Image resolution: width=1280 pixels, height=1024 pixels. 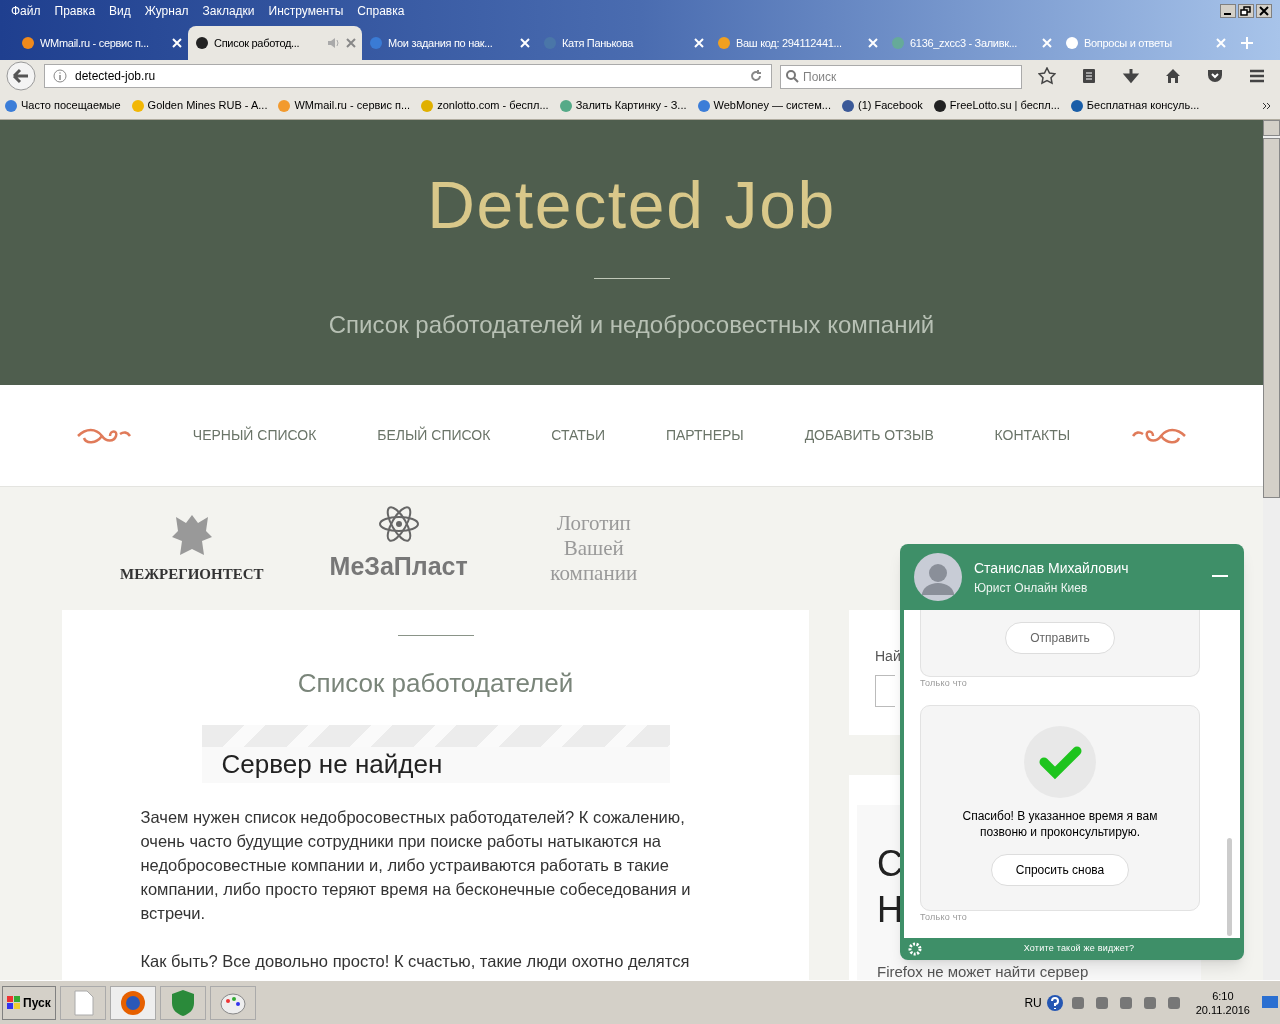 I want to click on menu-item: Справка, so click(x=381, y=11).